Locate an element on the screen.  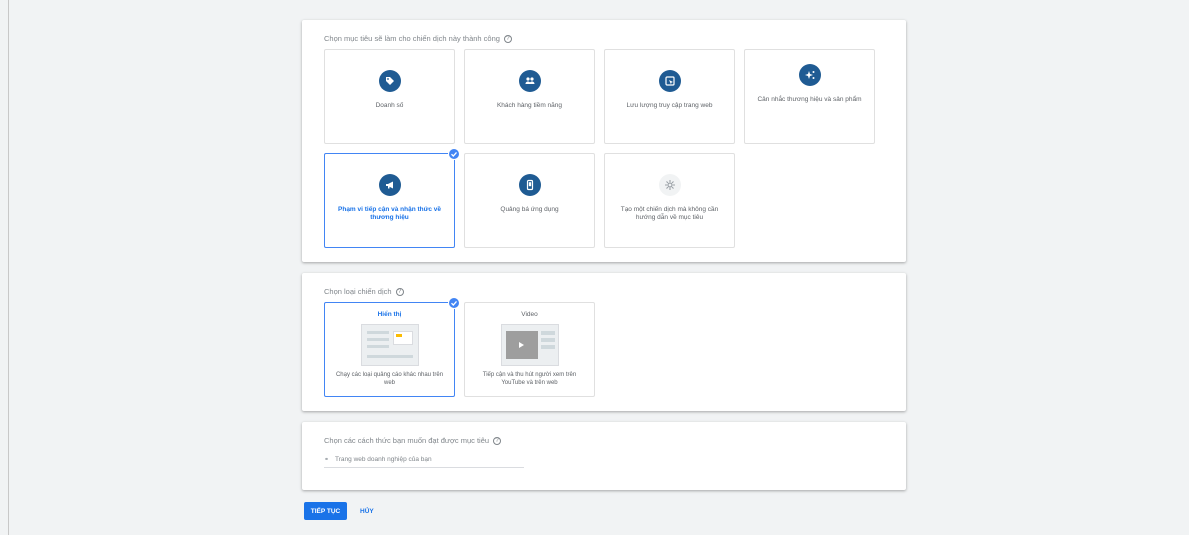
continue-button: TIẾP TỤC is located at coordinates (325, 511).